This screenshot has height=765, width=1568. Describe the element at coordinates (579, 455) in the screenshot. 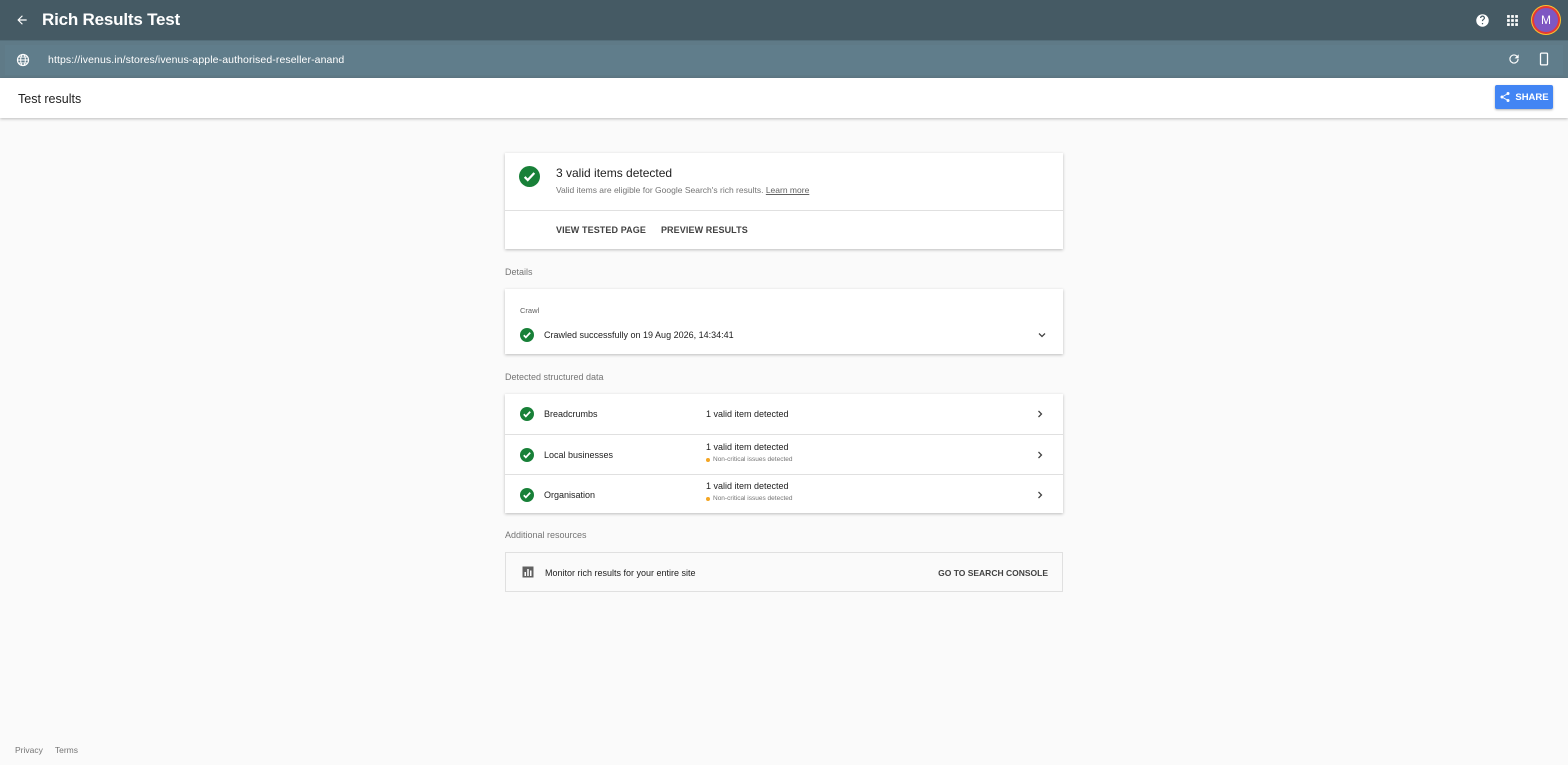

I see `item-name: Local businesses` at that location.